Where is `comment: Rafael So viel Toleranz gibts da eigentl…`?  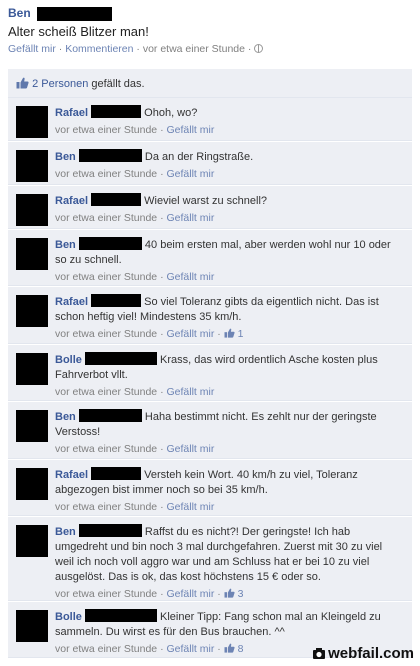 comment: Rafael So viel Toleranz gibts da eigentl… is located at coordinates (210, 315).